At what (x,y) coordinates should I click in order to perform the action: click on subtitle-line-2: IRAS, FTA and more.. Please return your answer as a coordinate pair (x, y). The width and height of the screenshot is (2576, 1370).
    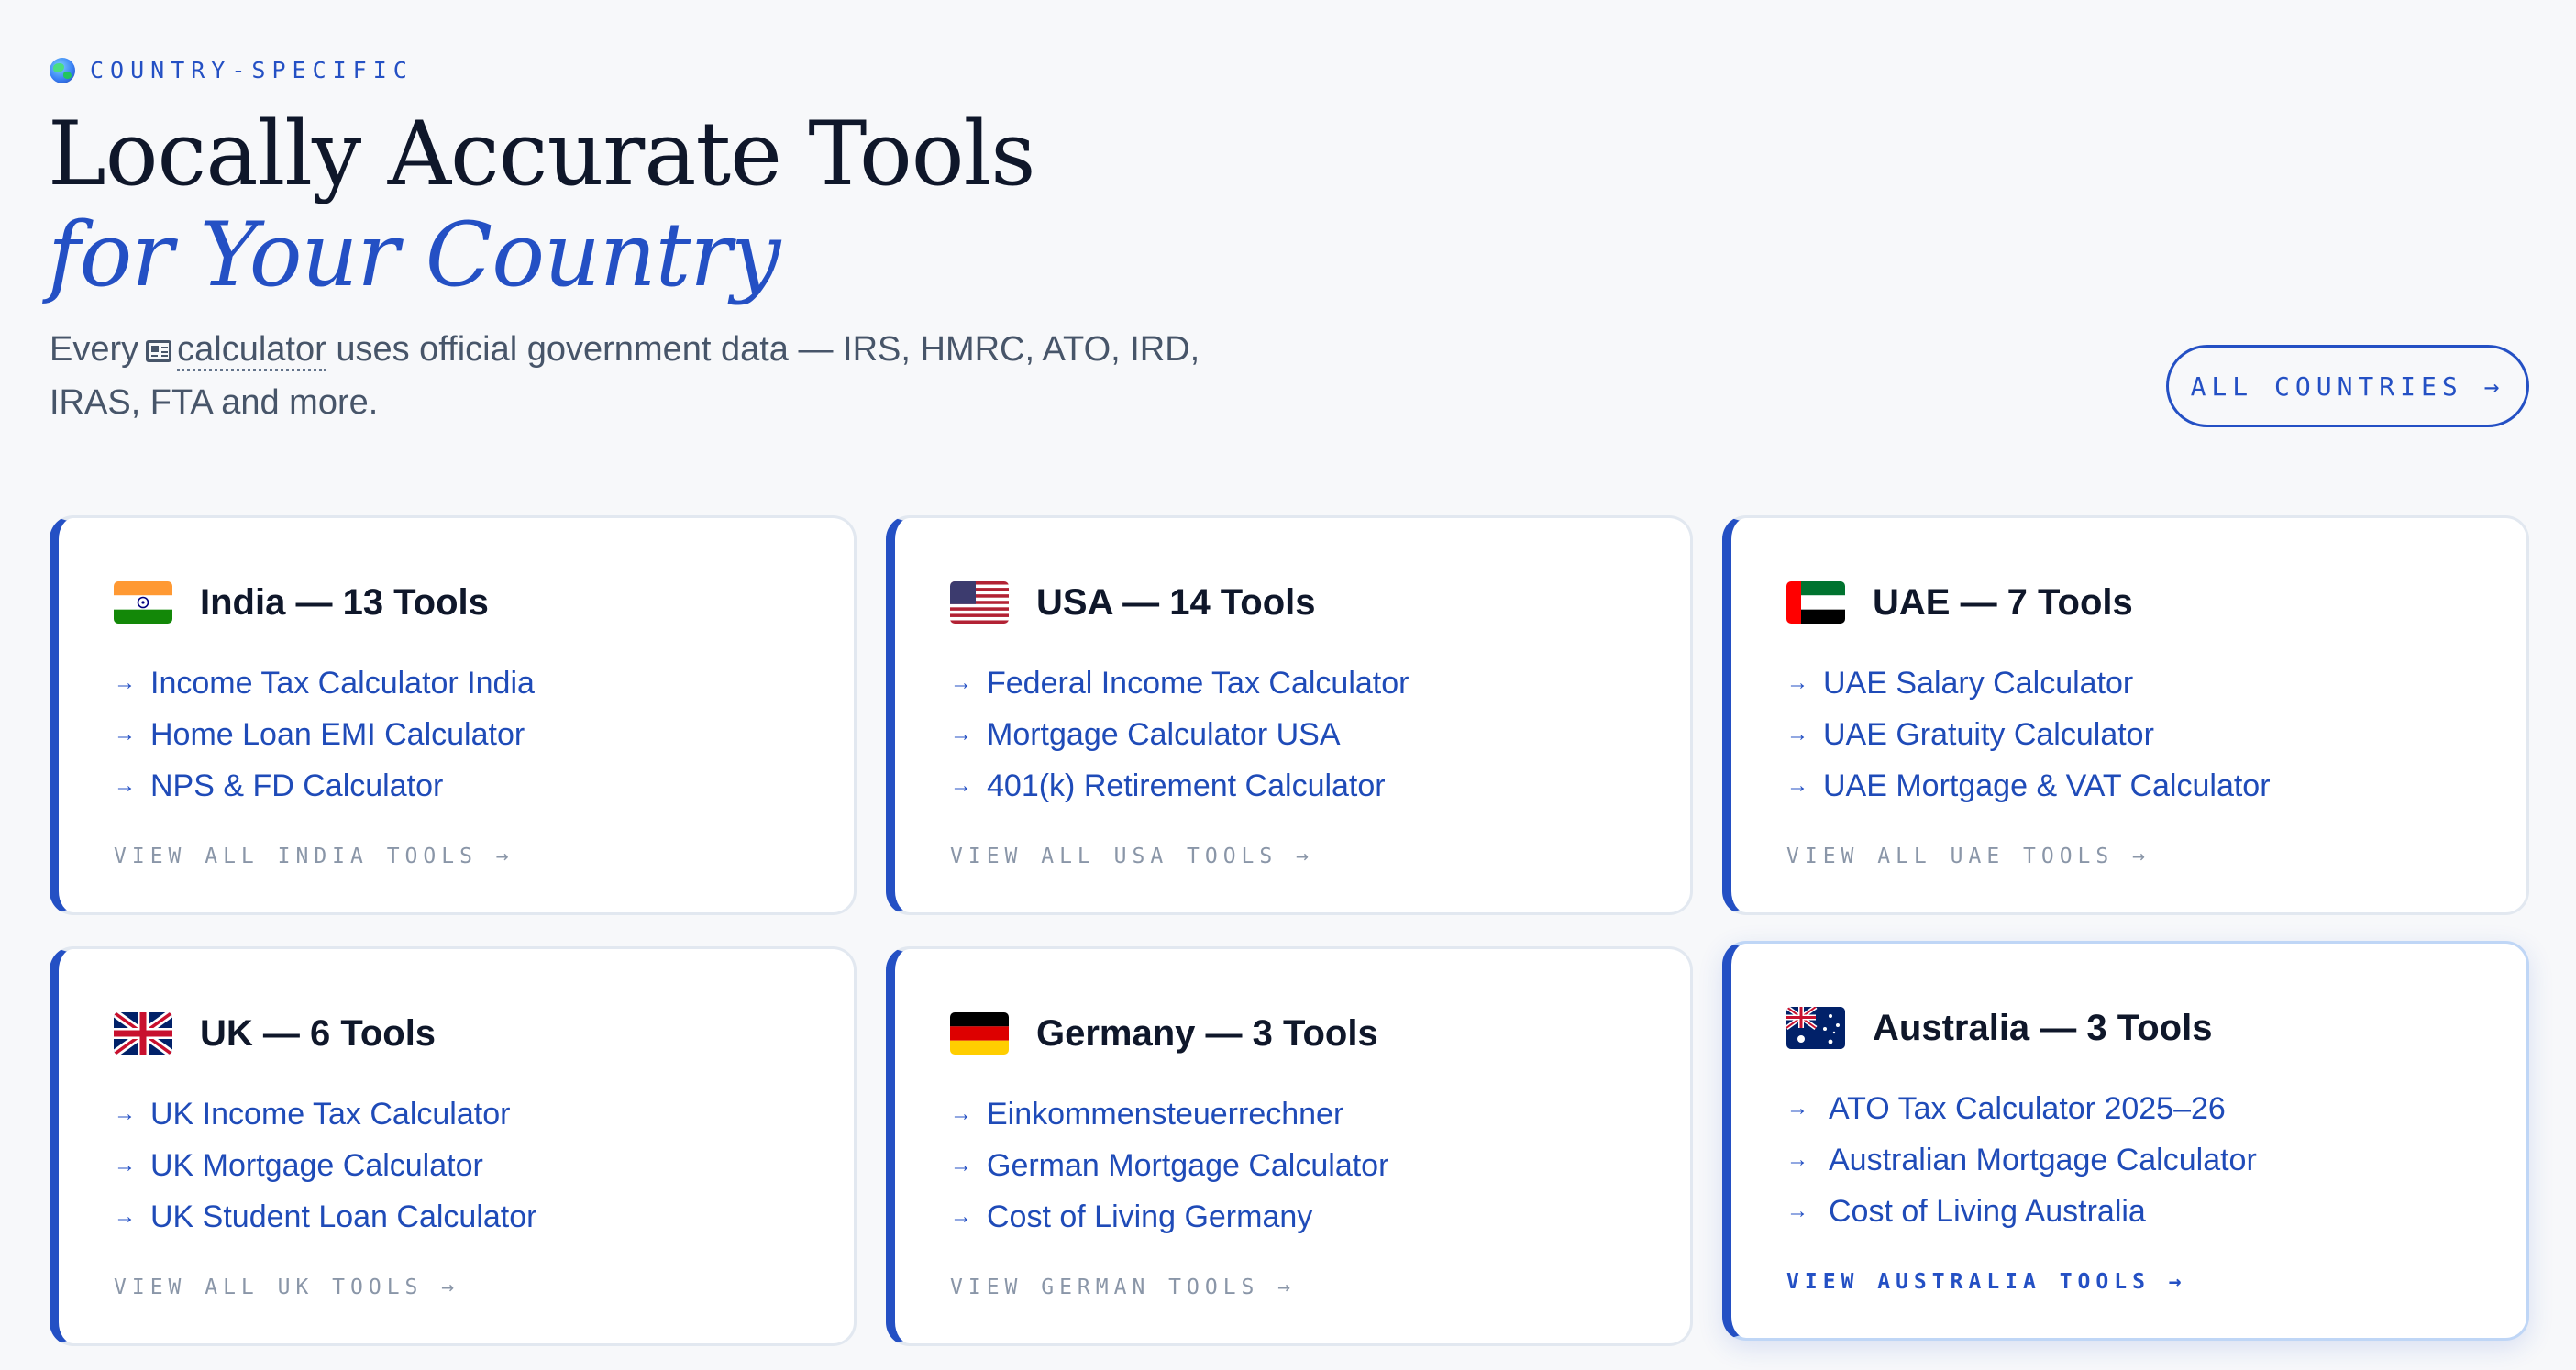
    Looking at the image, I should click on (214, 402).